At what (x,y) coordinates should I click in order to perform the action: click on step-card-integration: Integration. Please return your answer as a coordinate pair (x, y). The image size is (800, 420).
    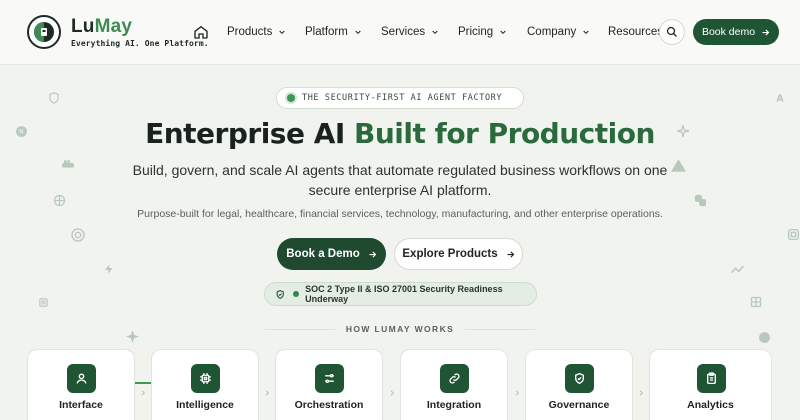
    Looking at the image, I should click on (454, 384).